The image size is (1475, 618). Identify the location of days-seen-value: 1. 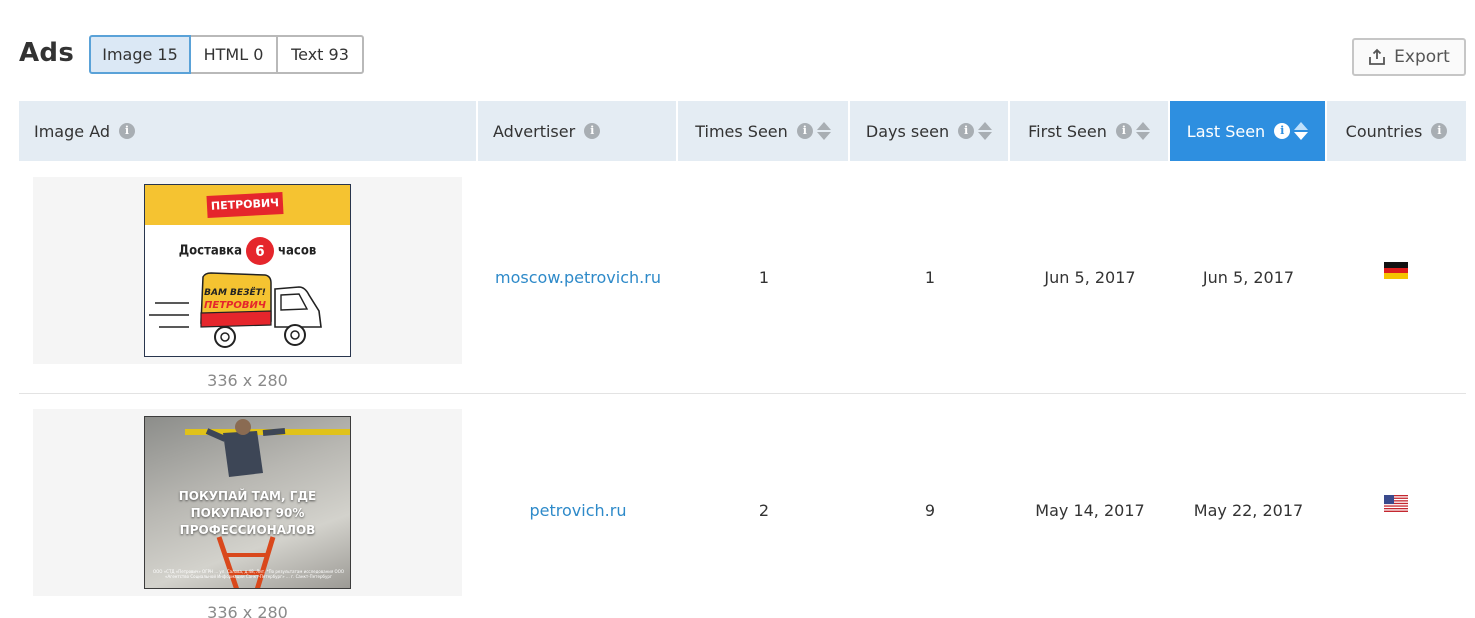
(930, 277).